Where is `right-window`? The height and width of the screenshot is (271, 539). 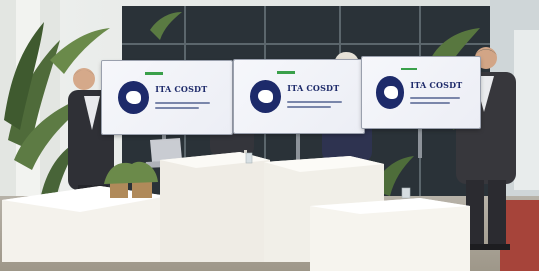
right-window is located at coordinates (526, 110).